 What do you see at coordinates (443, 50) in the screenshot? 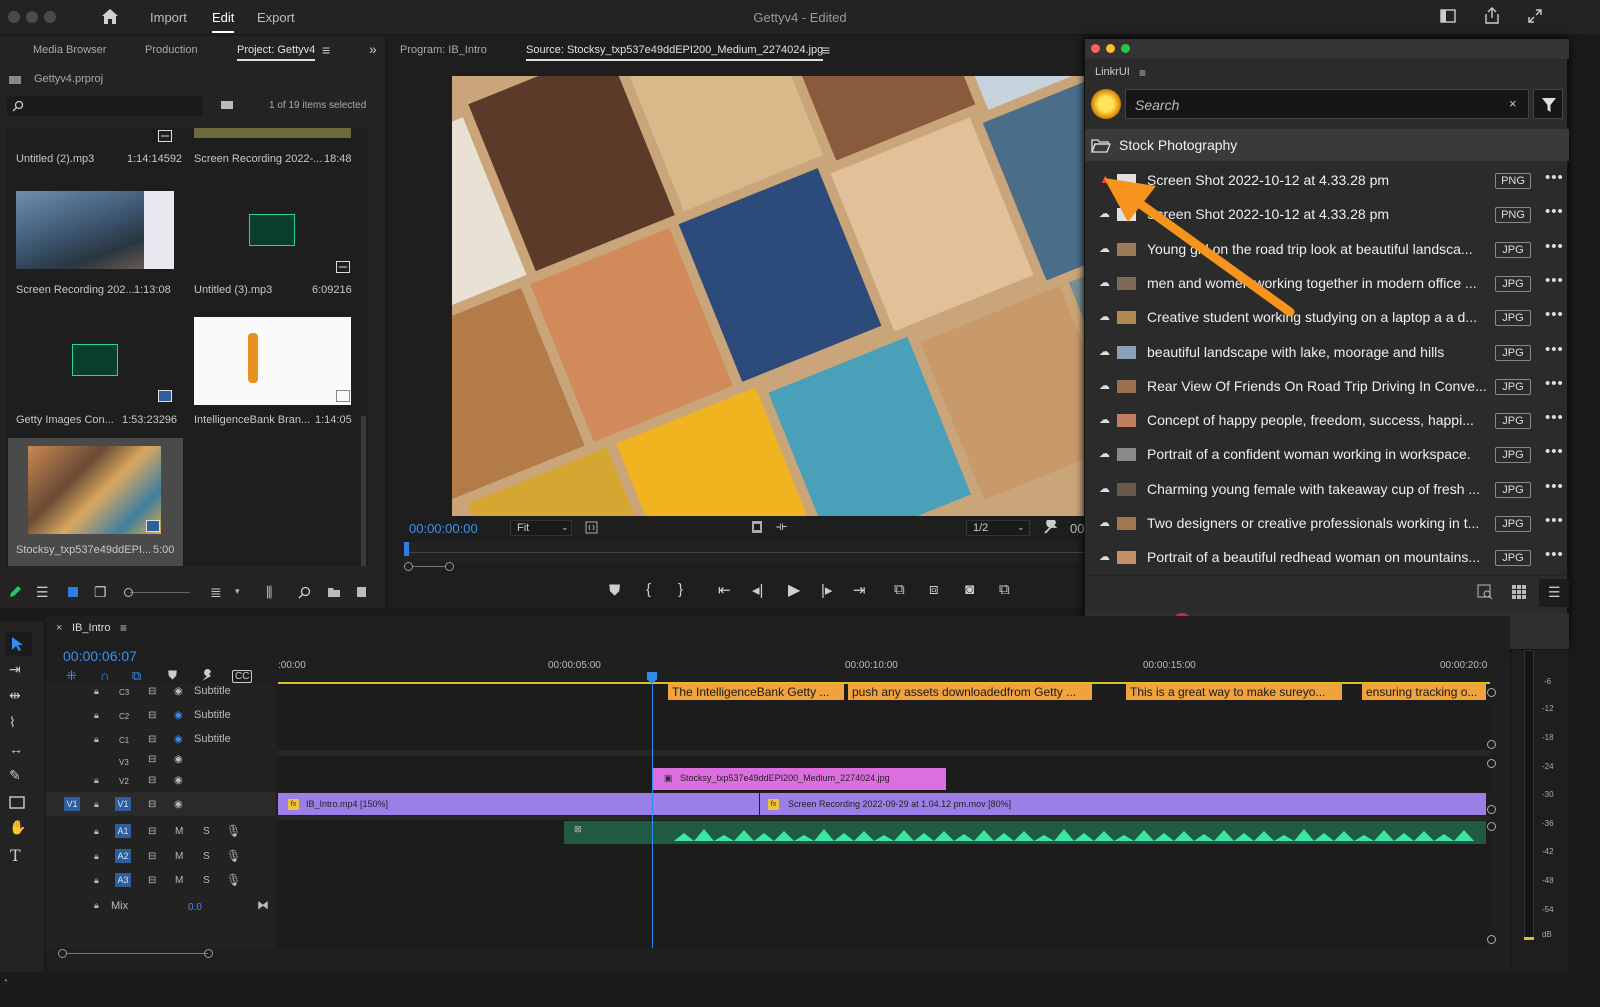
I see `tab-program-monitor: Program: IB_Intro` at bounding box center [443, 50].